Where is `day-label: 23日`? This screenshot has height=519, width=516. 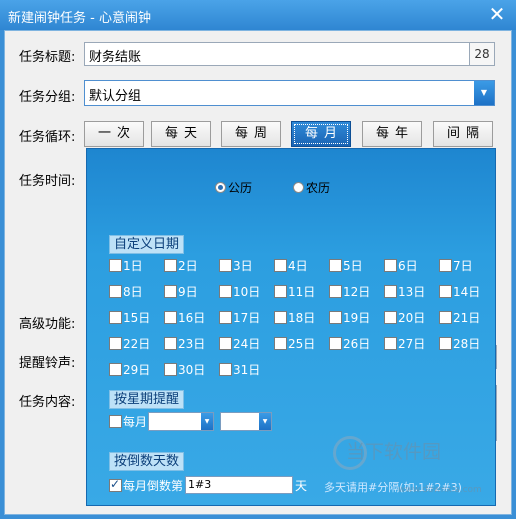
day-label: 23日 is located at coordinates (192, 344).